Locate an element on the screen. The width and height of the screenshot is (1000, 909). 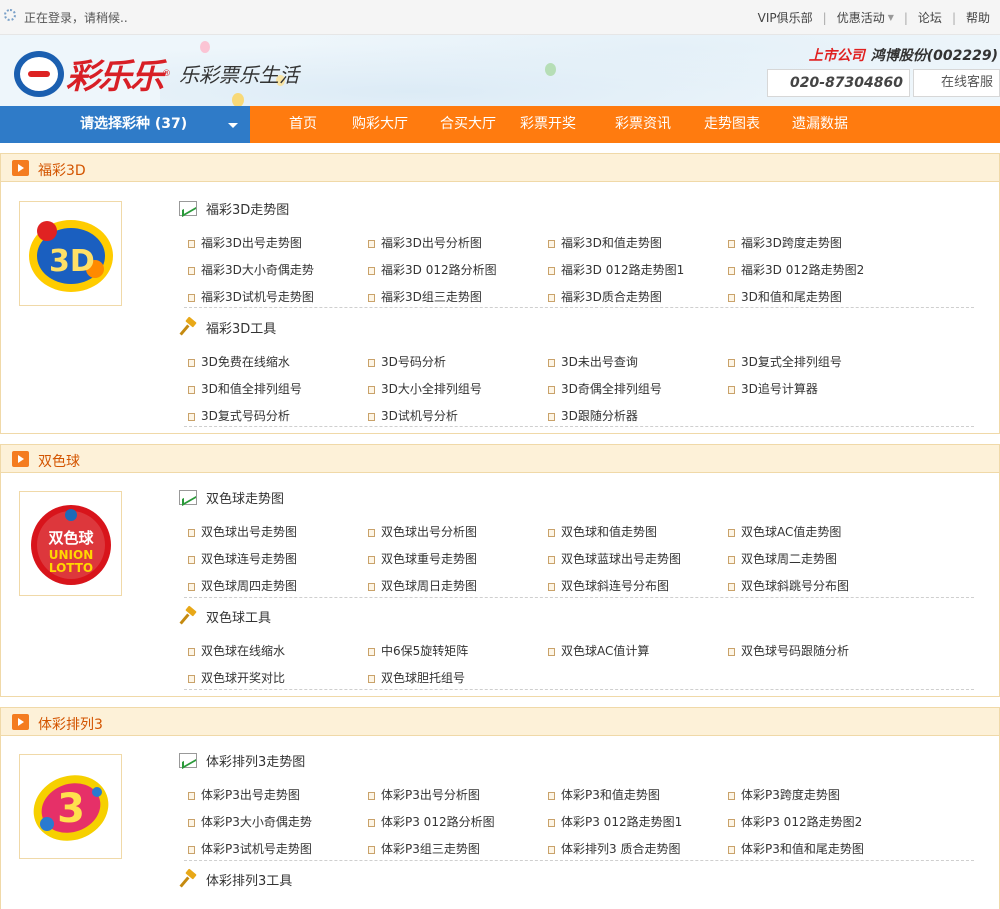
tool-link: 3D免费在线缩水 is located at coordinates (239, 361).